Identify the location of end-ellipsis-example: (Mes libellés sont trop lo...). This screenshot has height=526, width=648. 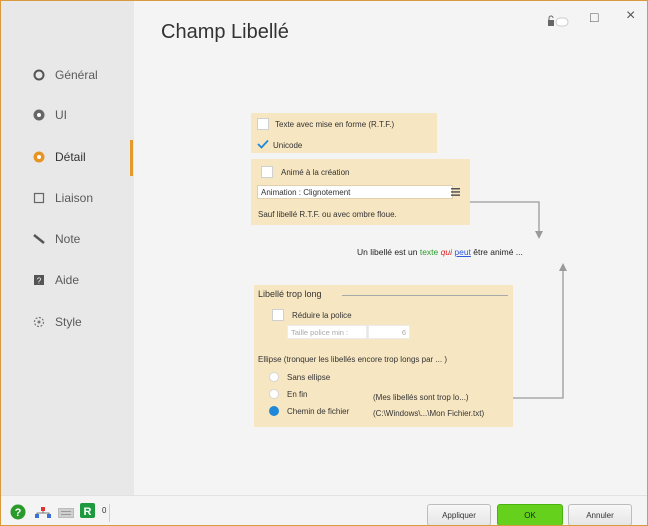
(421, 397).